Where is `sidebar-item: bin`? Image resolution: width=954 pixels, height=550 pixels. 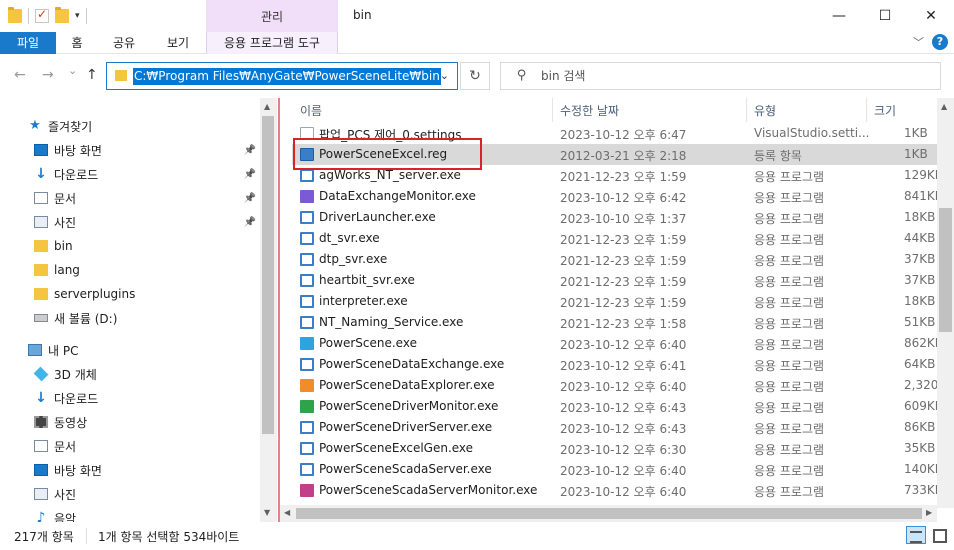
sidebar-item: bin is located at coordinates (130, 246).